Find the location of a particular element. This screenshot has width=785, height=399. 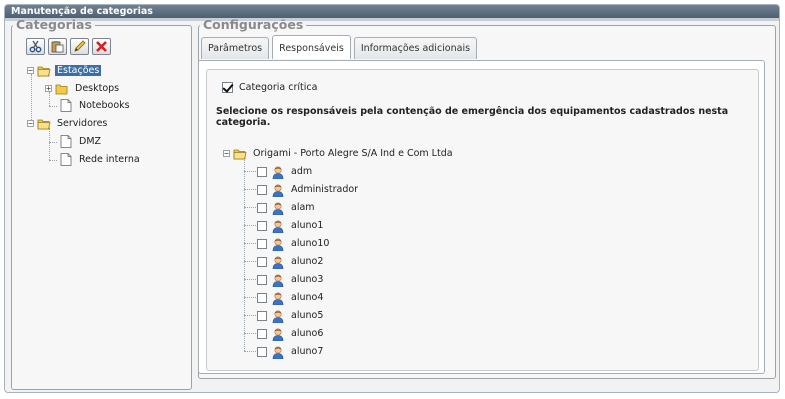

delete-button is located at coordinates (101, 46).